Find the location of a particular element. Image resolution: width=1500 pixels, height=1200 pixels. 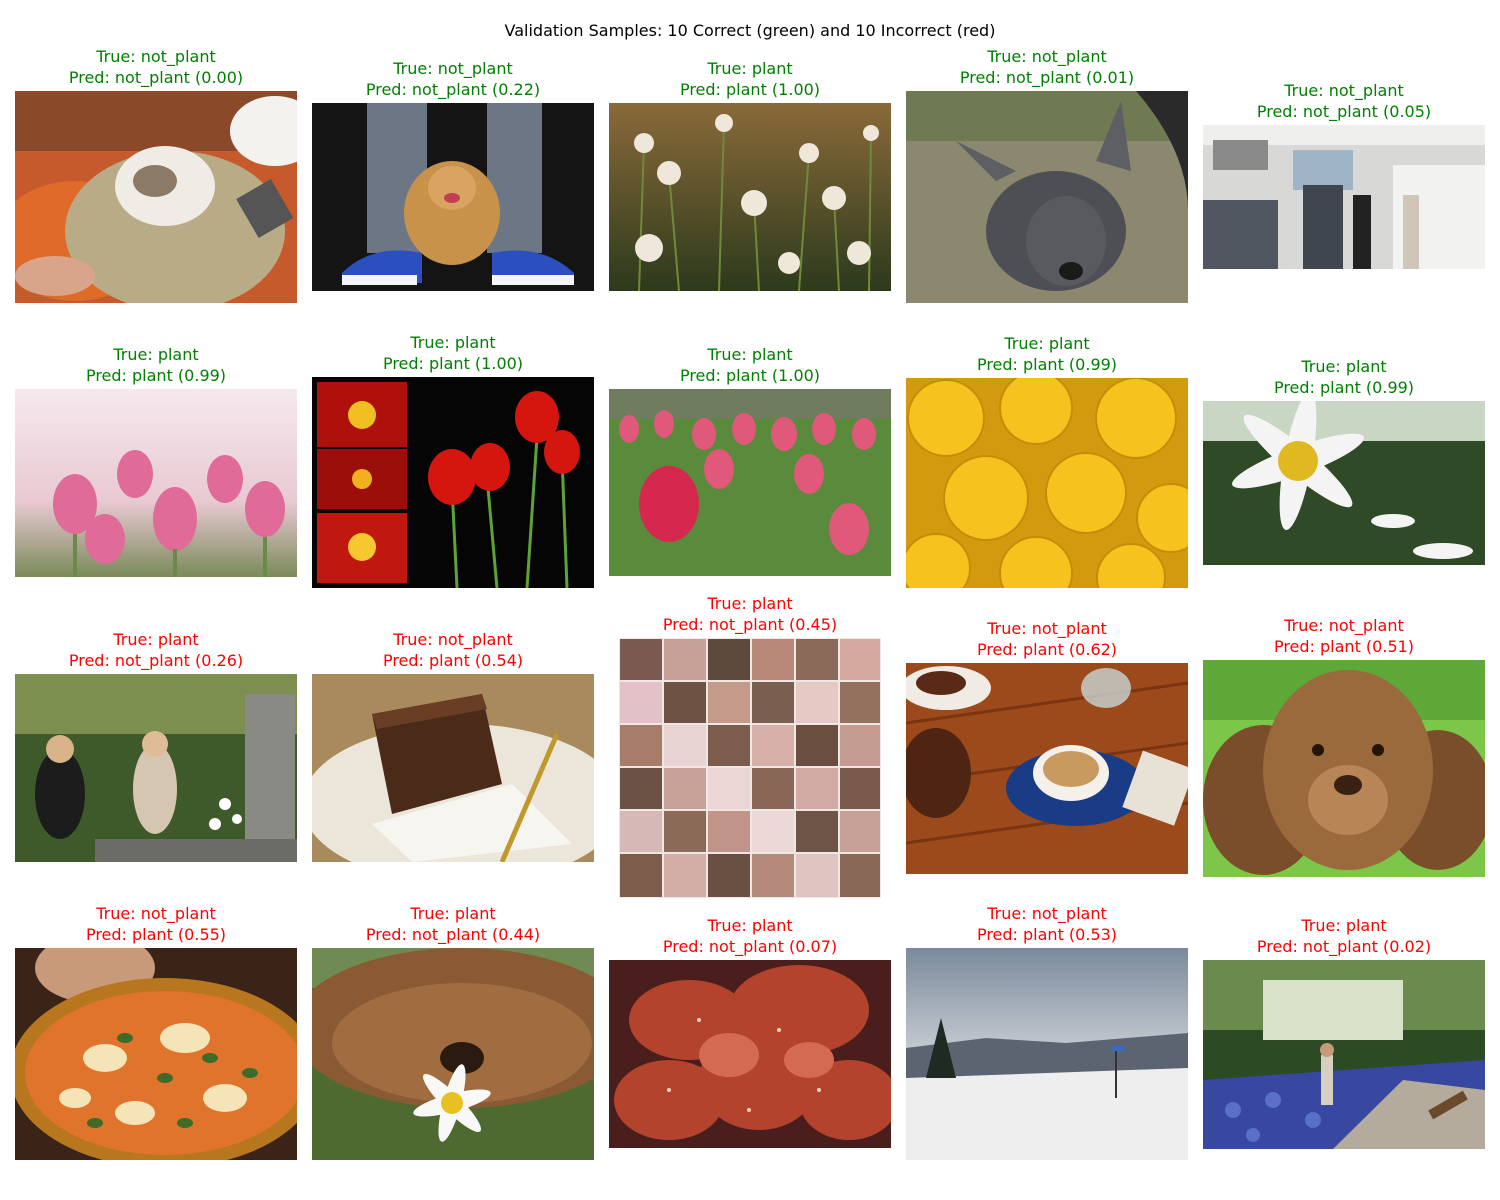

sample-17: True: plant Pred: not_plant (0.44) is located at coordinates (453, 1031).